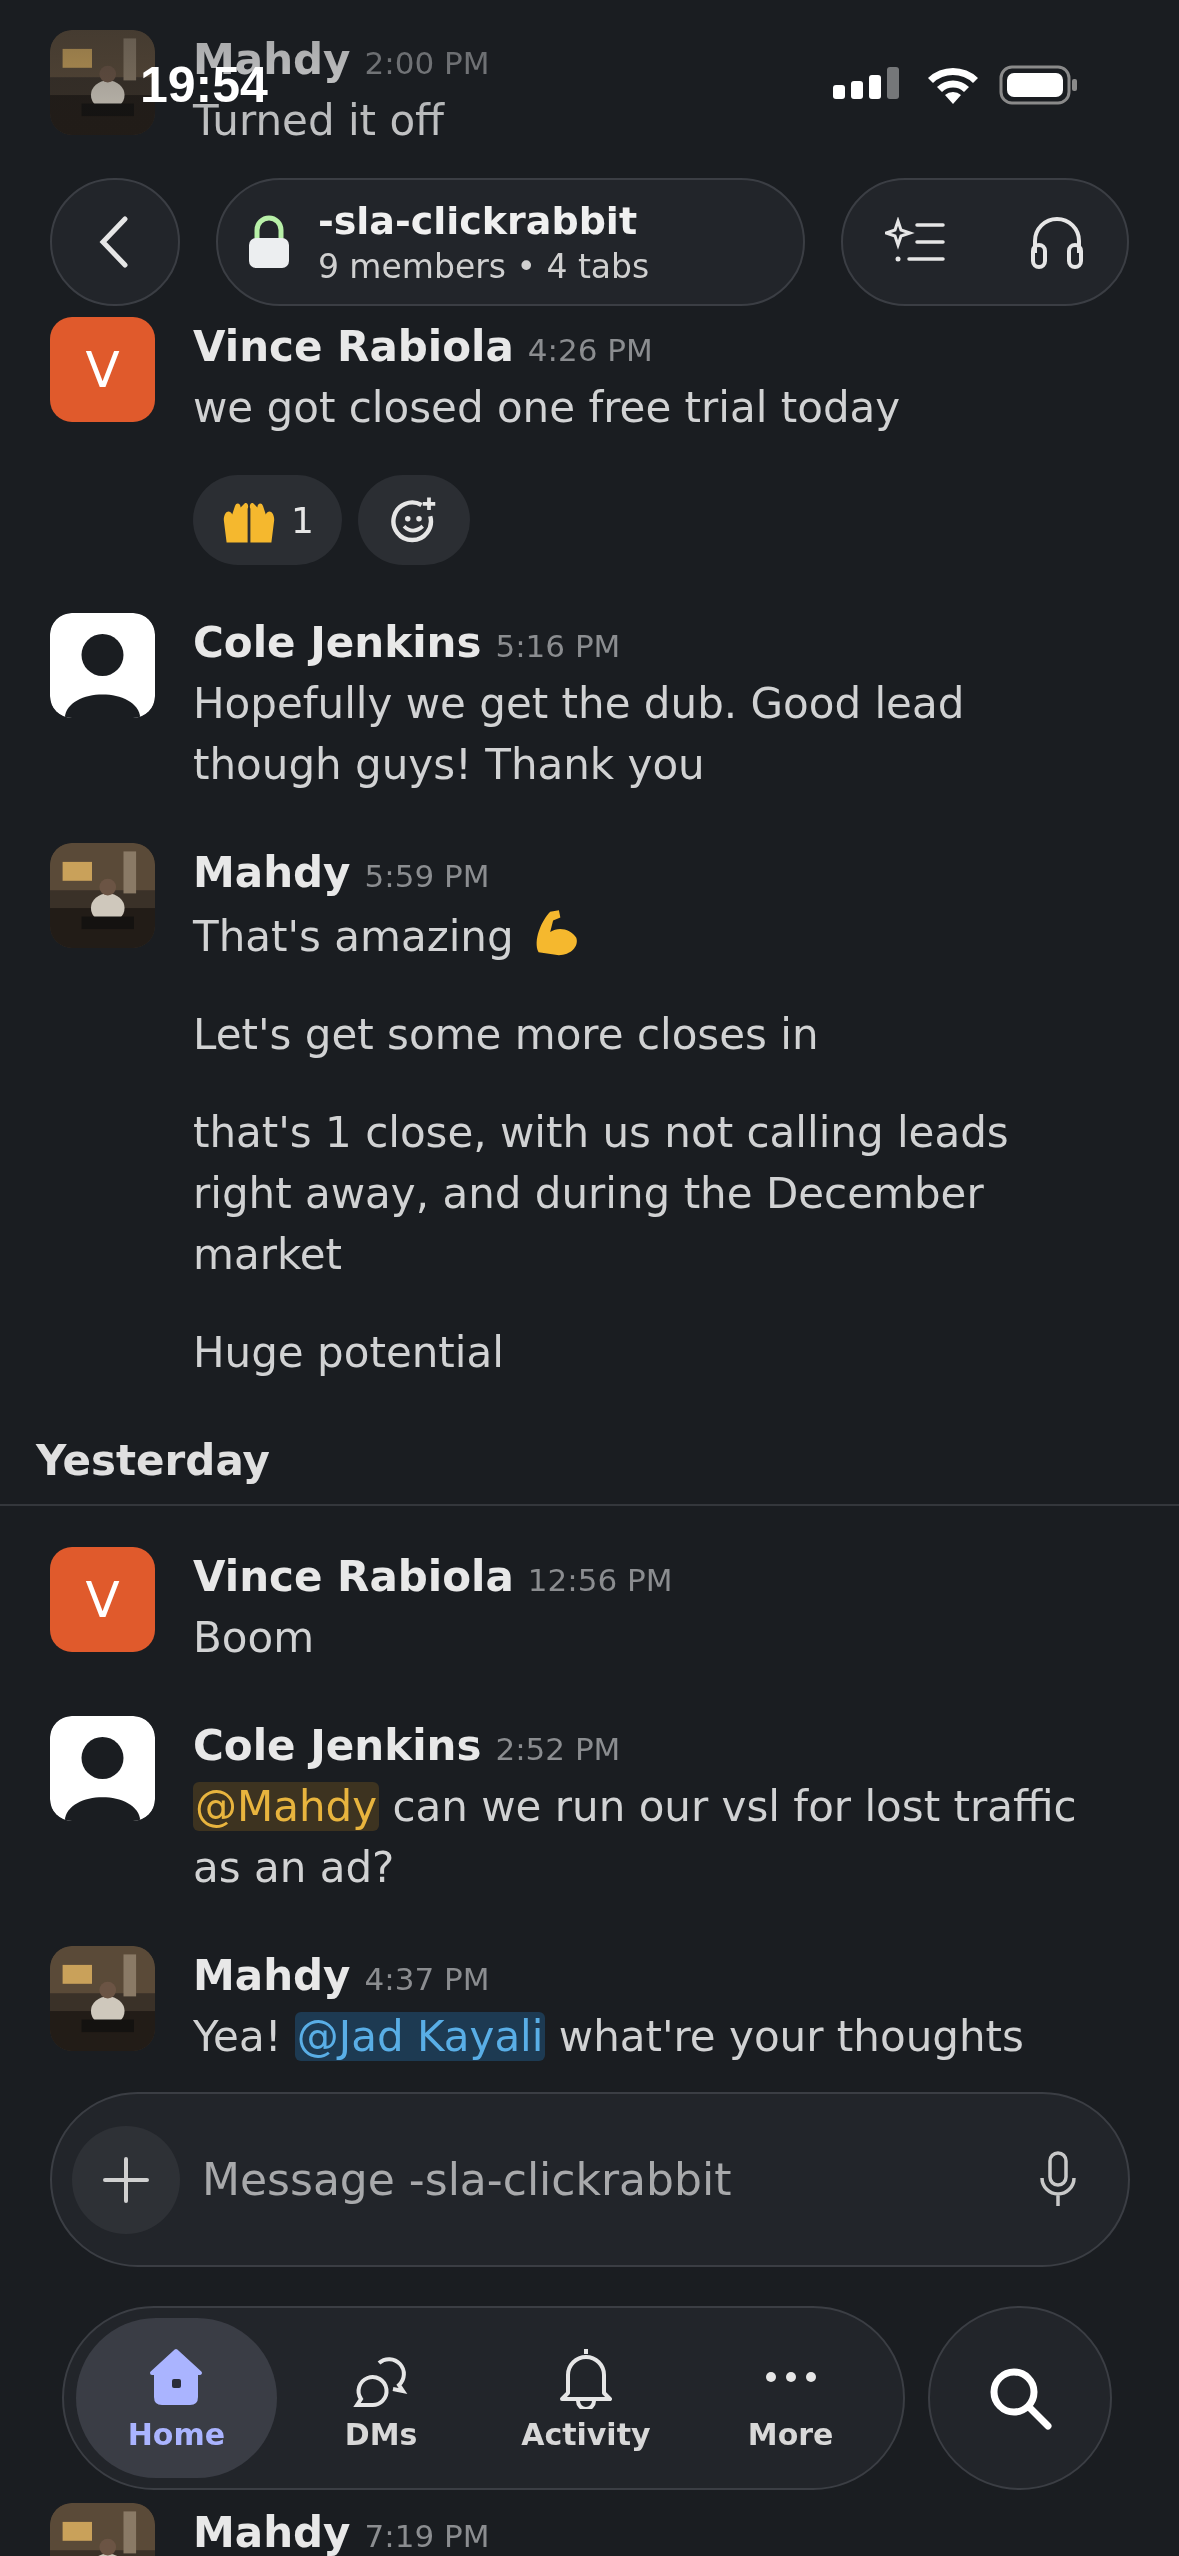 The image size is (1179, 2556). What do you see at coordinates (635, 1837) in the screenshot?
I see `message-text: @Mahdy can we run our vsl for lost traffic as an ad?` at bounding box center [635, 1837].